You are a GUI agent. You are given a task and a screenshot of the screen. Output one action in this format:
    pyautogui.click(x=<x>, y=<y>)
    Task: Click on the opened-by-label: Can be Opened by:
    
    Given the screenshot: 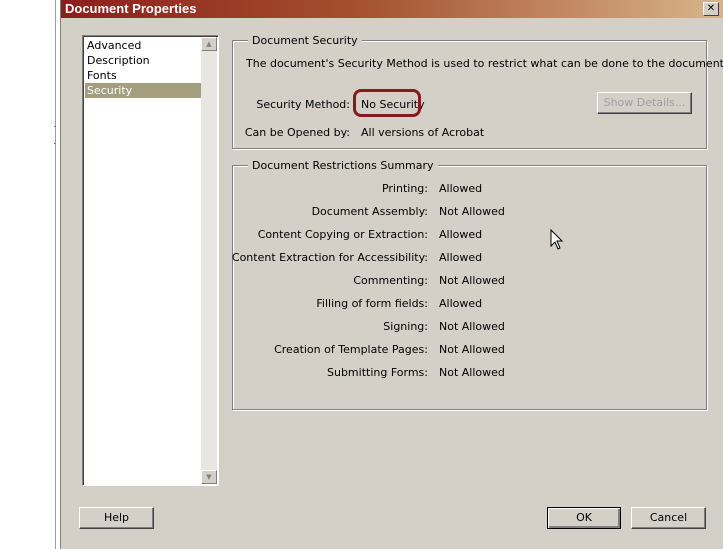 What is the action you would take?
    pyautogui.click(x=297, y=132)
    